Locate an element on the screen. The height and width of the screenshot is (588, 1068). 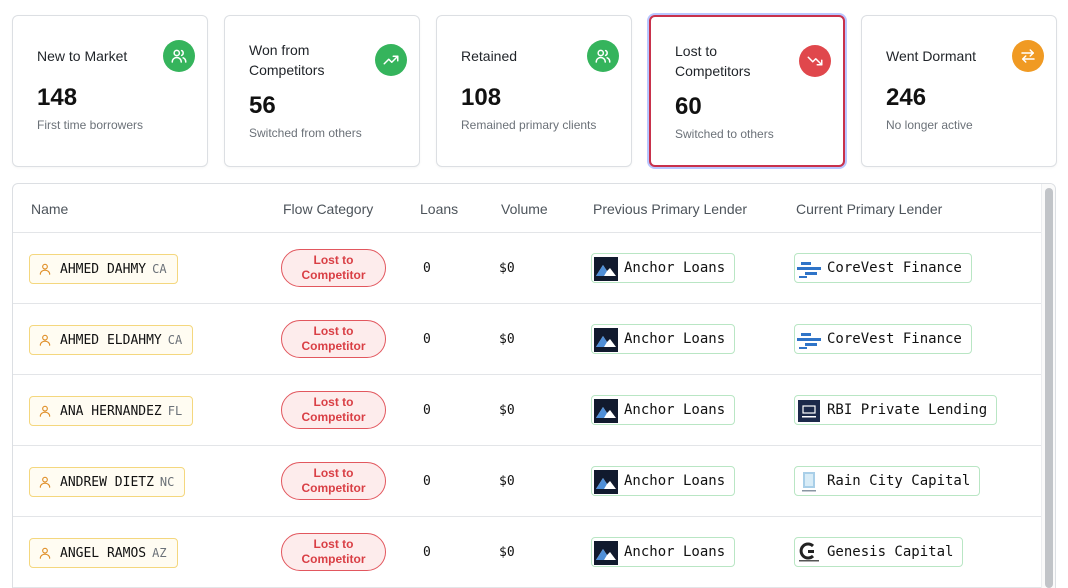
current-lender-chip: Genesis Capital is located at coordinates (879, 552).